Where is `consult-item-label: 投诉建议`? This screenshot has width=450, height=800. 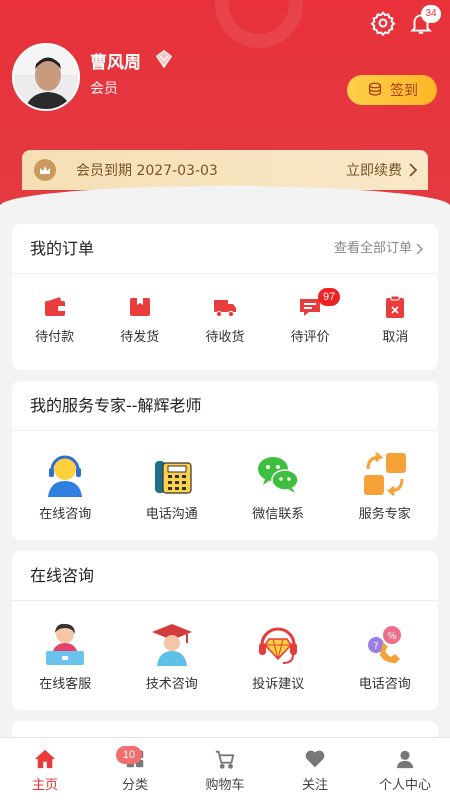 consult-item-label: 投诉建议 is located at coordinates (278, 684).